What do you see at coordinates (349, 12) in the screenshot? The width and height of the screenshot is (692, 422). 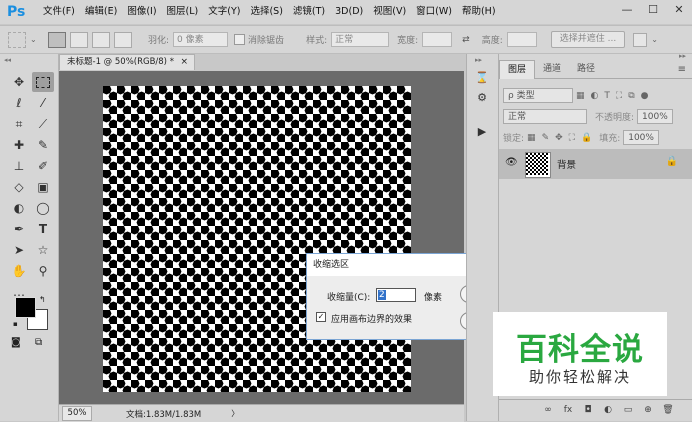 I see `menu-item: 3D(D)` at bounding box center [349, 12].